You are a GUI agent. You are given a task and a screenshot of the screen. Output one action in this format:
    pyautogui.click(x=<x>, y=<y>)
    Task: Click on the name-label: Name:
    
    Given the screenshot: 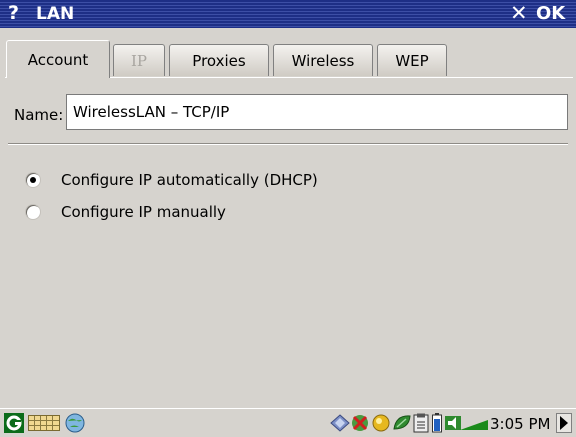 What is the action you would take?
    pyautogui.click(x=39, y=115)
    